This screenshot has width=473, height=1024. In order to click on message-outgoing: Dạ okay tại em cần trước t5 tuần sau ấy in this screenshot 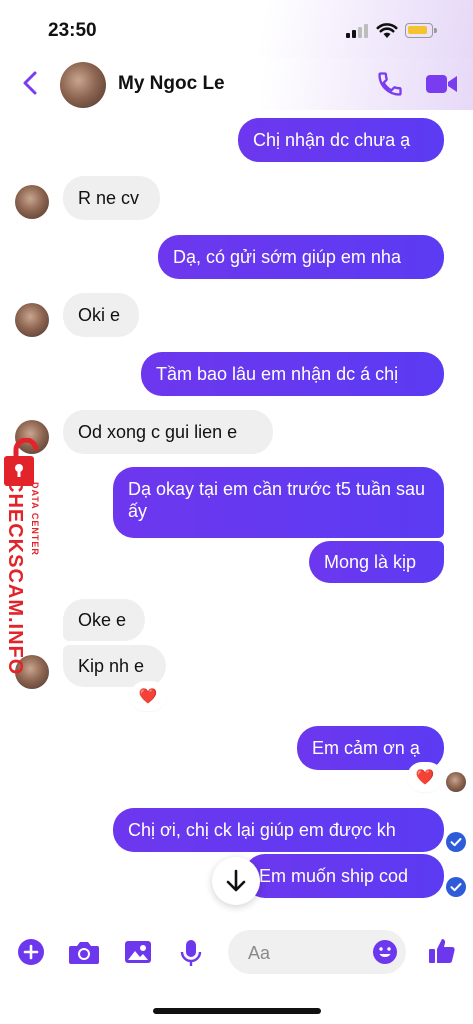, I will do `click(278, 502)`.